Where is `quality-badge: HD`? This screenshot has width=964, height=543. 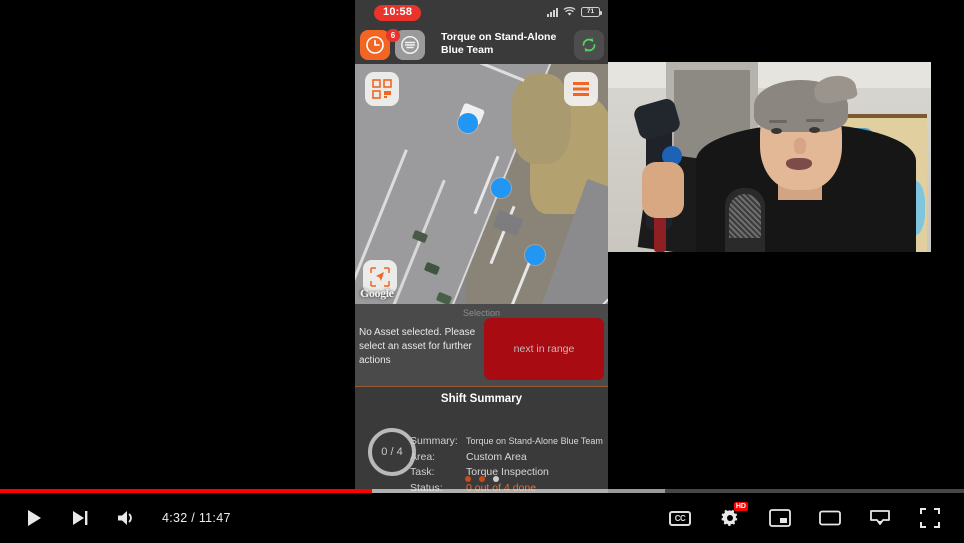
quality-badge: HD is located at coordinates (740, 506).